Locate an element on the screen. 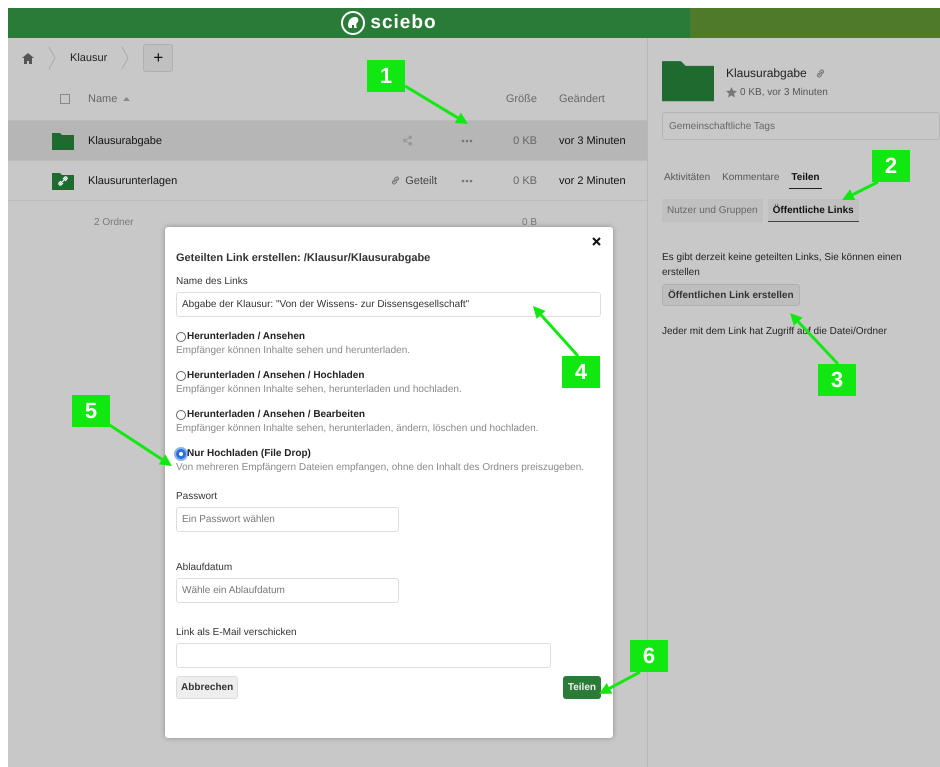 Image resolution: width=940 pixels, height=767 pixels. field-label: Name des Links is located at coordinates (212, 281).